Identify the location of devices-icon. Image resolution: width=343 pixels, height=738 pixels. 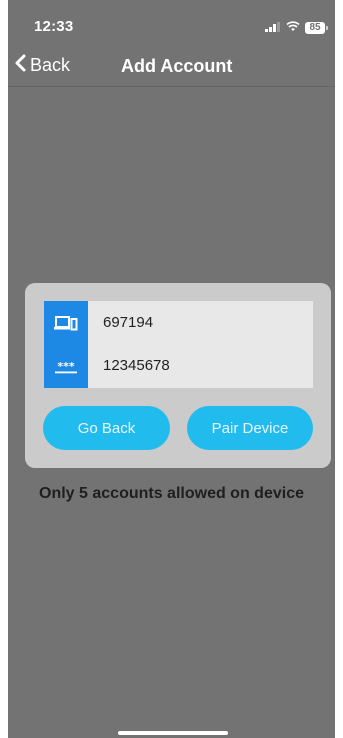
(66, 322).